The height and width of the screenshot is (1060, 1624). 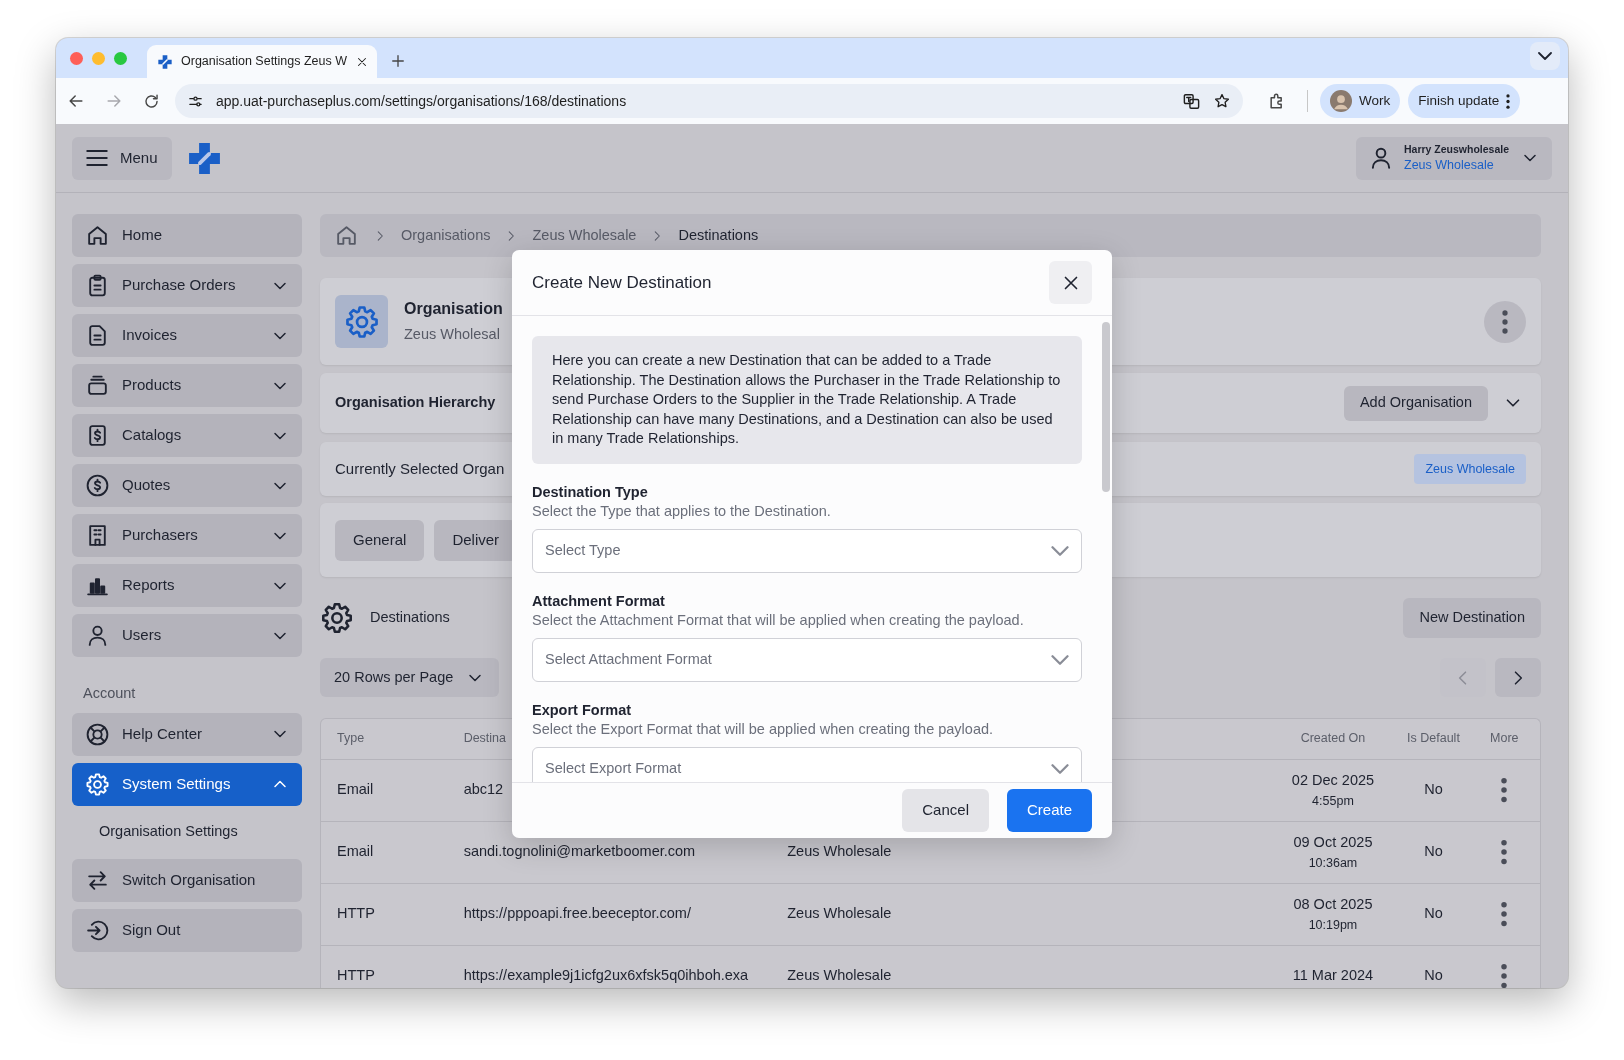 I want to click on card-subtitle: Zeus Wholesal, so click(x=452, y=335).